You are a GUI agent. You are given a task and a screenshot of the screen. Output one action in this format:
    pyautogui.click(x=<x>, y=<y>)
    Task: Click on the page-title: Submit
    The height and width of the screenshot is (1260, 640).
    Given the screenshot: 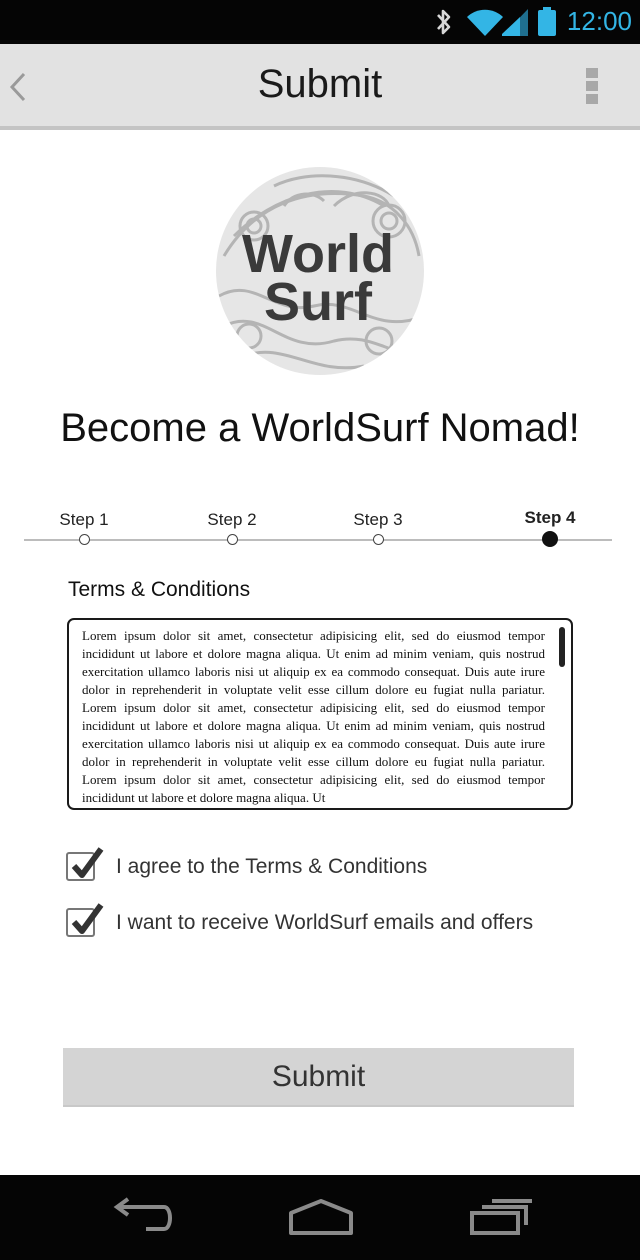 What is the action you would take?
    pyautogui.click(x=320, y=84)
    